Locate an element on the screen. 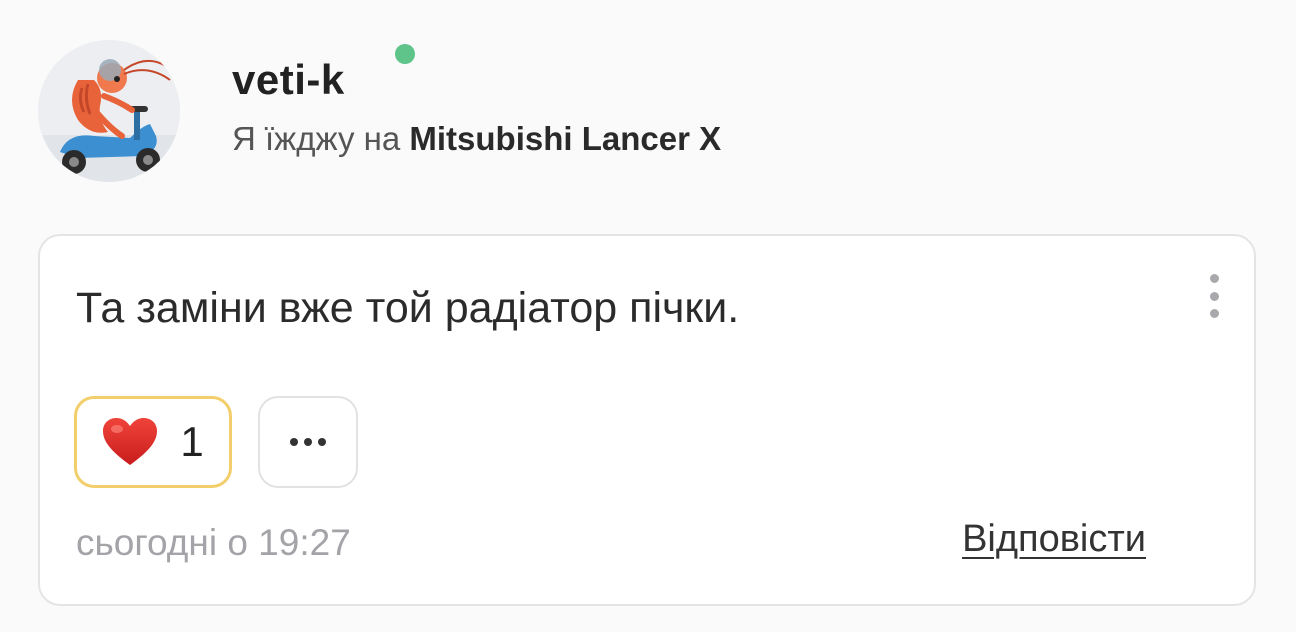 The image size is (1296, 632). shrimp-on-scooter-avatar is located at coordinates (109, 111).